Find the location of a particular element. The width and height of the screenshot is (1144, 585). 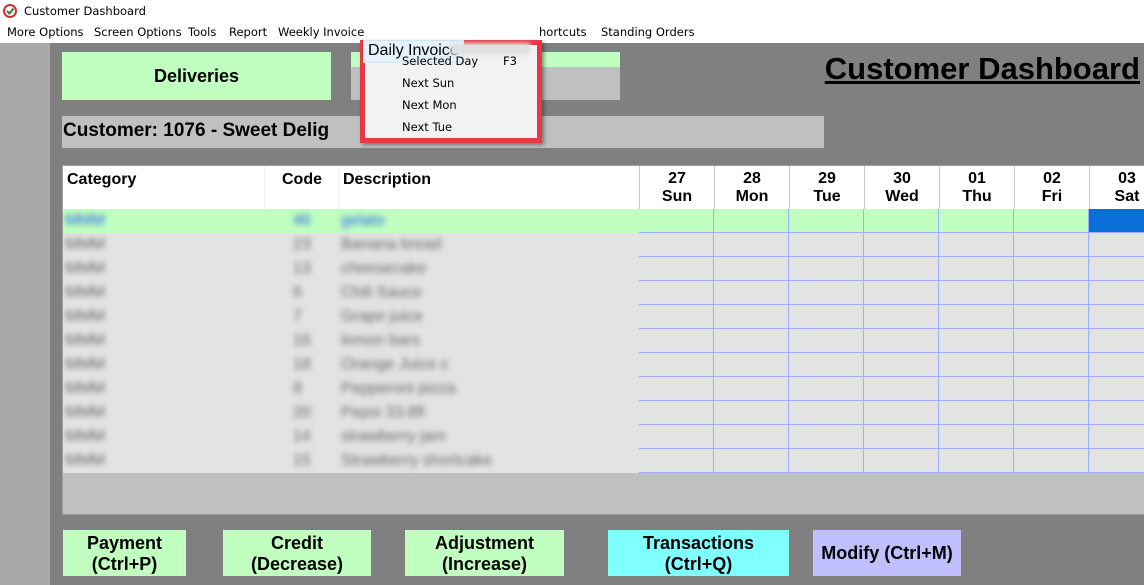

table-row: MMM 15 Strawberry shortcake is located at coordinates (603, 461).